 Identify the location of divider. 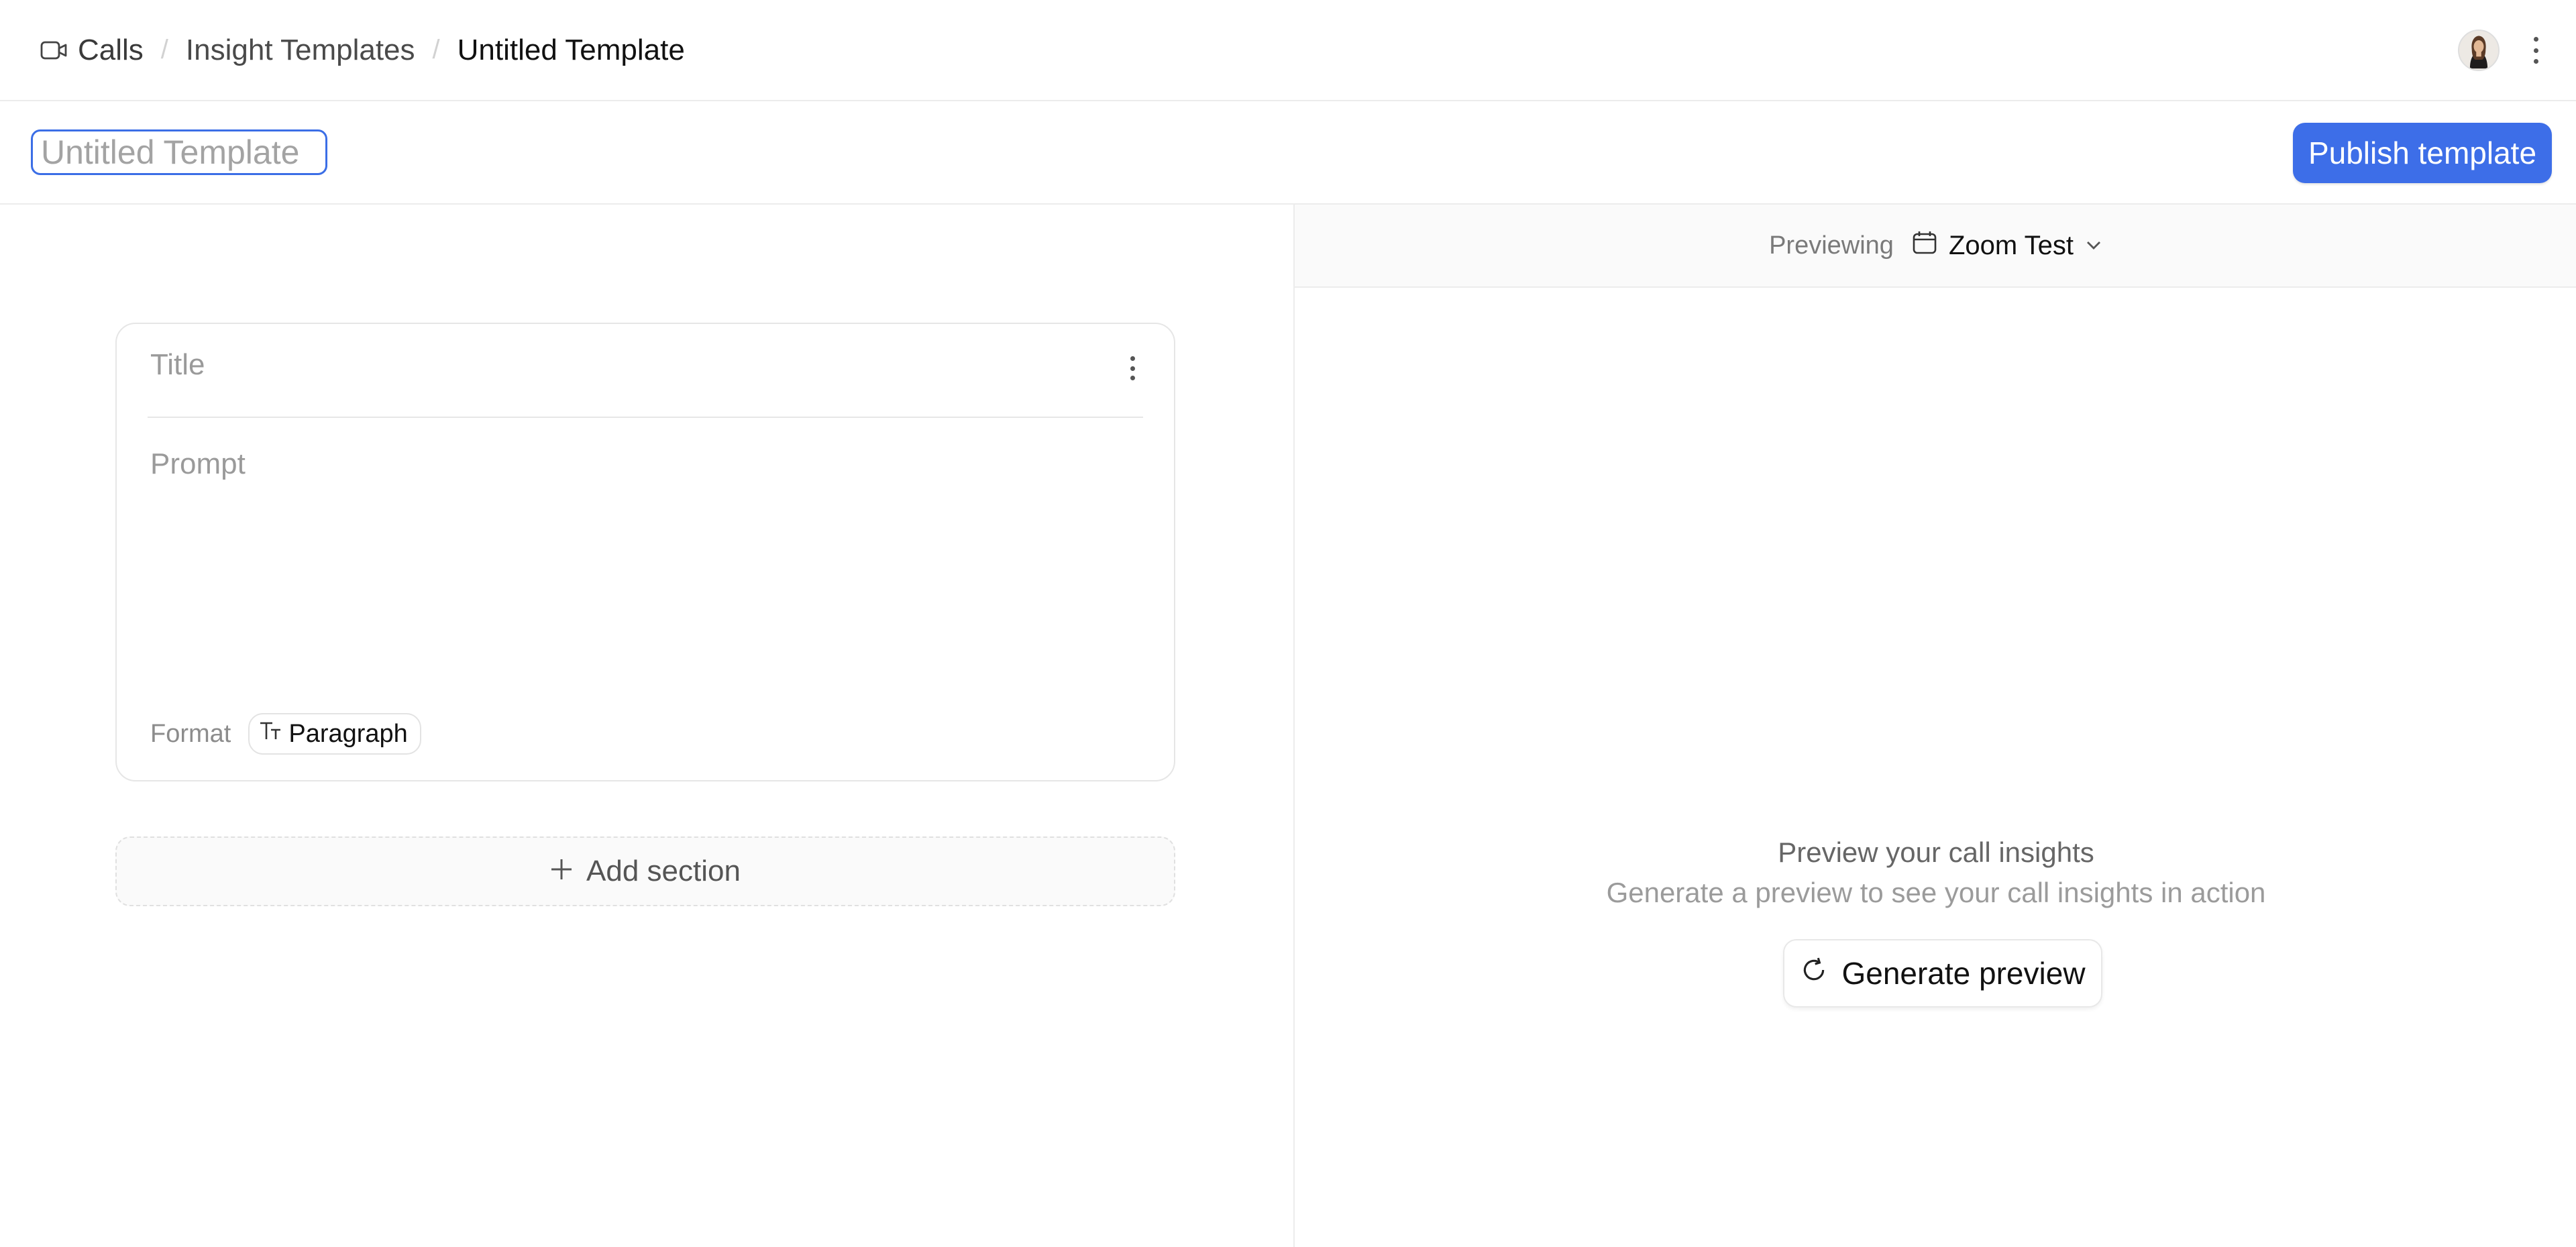
(645, 417).